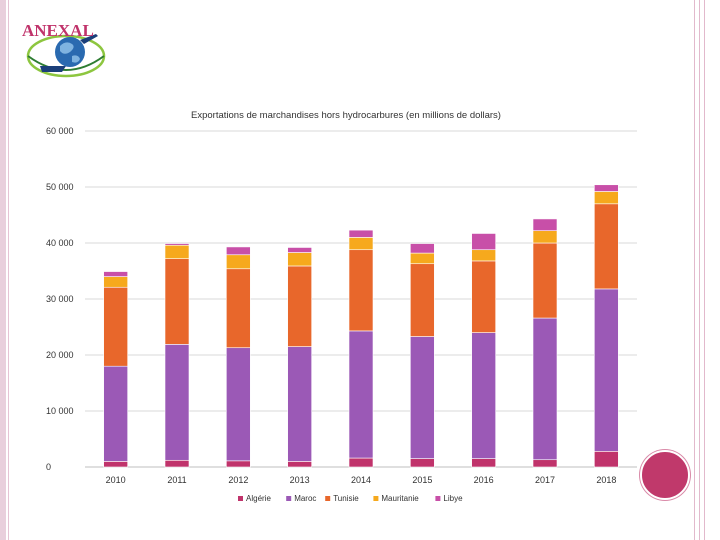 The height and width of the screenshot is (540, 720). What do you see at coordinates (116, 480) in the screenshot?
I see `x-tick-label: 2010` at bounding box center [116, 480].